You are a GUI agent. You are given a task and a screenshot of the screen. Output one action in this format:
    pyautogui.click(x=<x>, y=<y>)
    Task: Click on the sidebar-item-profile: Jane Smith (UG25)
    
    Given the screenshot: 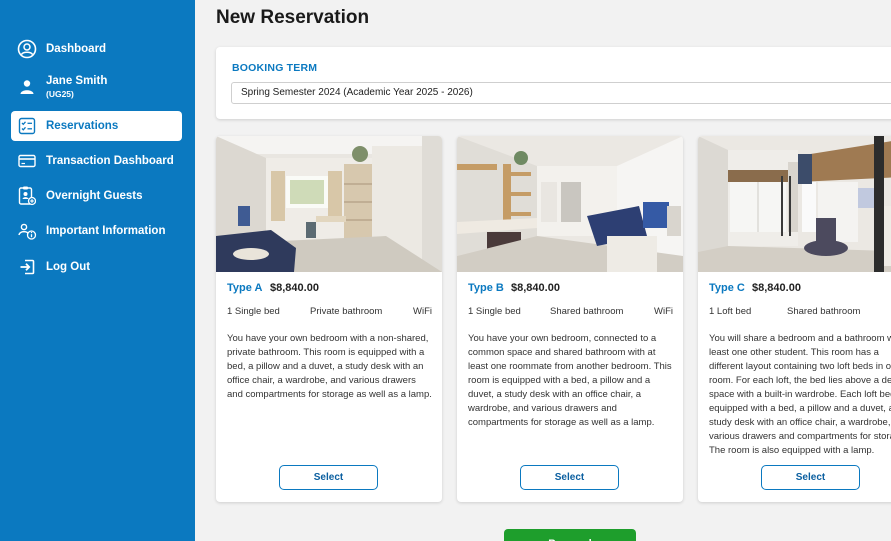 What is the action you would take?
    pyautogui.click(x=96, y=87)
    